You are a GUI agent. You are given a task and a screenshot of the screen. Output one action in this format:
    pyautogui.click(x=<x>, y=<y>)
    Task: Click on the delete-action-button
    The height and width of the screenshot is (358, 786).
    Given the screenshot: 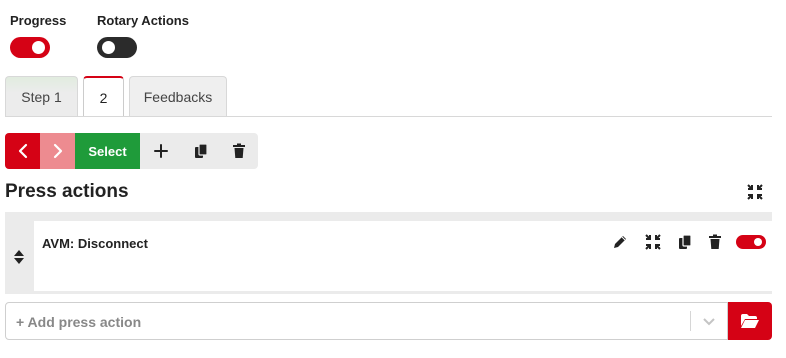 What is the action you would take?
    pyautogui.click(x=715, y=242)
    